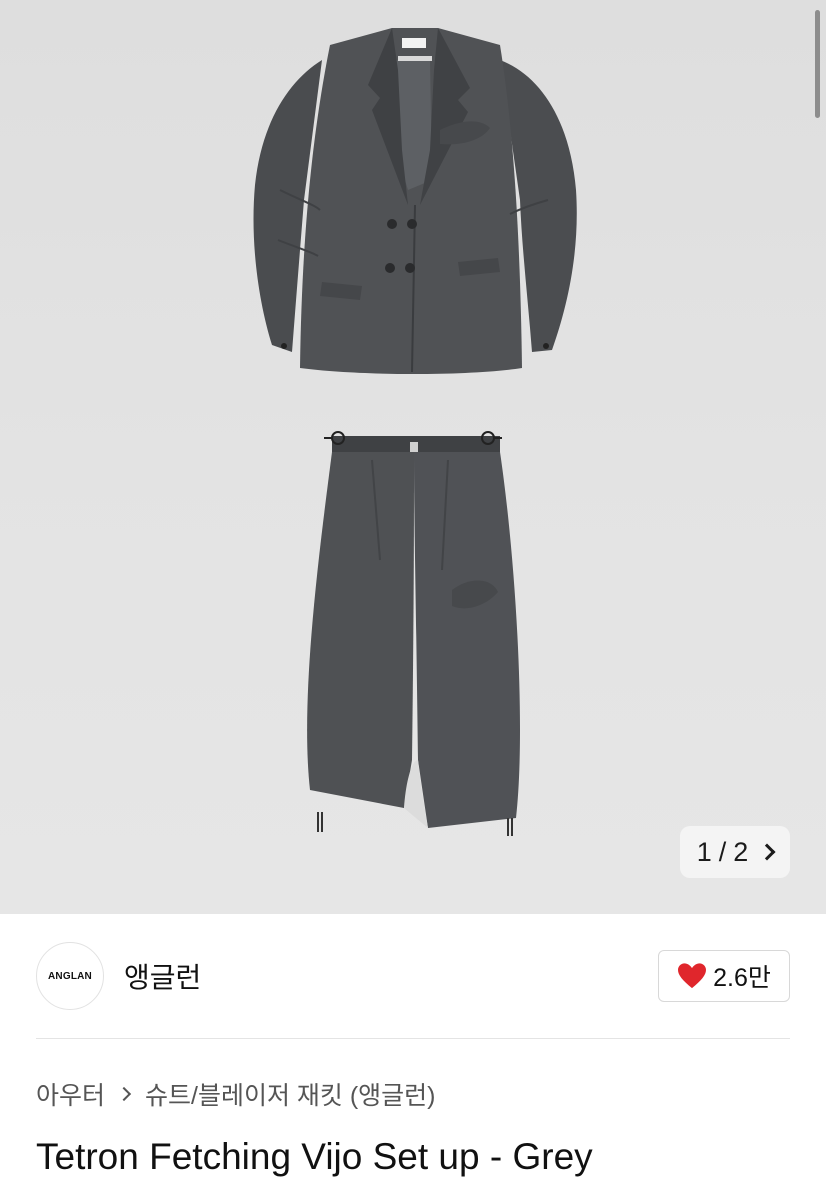 The image size is (826, 1200). Describe the element at coordinates (413, 1038) in the screenshot. I see `divider` at that location.